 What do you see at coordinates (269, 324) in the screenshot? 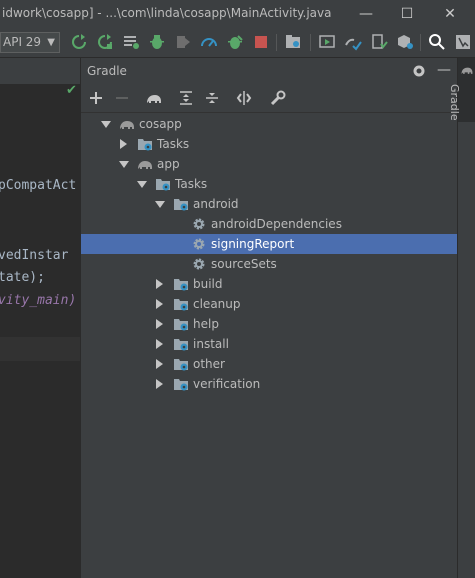
I see `tree-node-help: help` at bounding box center [269, 324].